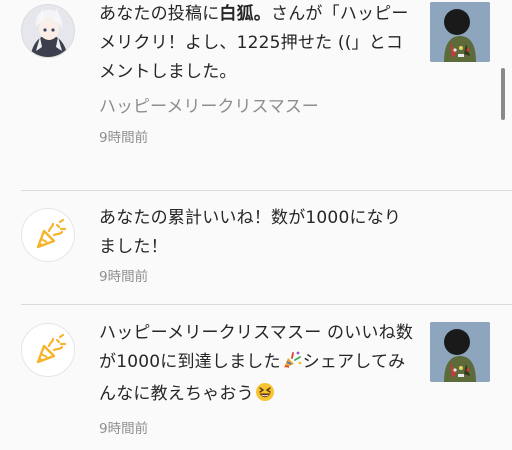 Image resolution: width=512 pixels, height=450 pixels. I want to click on notification-text: あなたの累計いいね！数が1000になりました！, so click(250, 232).